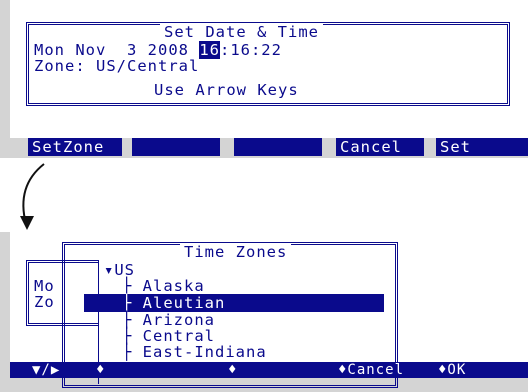  Describe the element at coordinates (380, 147) in the screenshot. I see `cancel-button: Cancel` at that location.